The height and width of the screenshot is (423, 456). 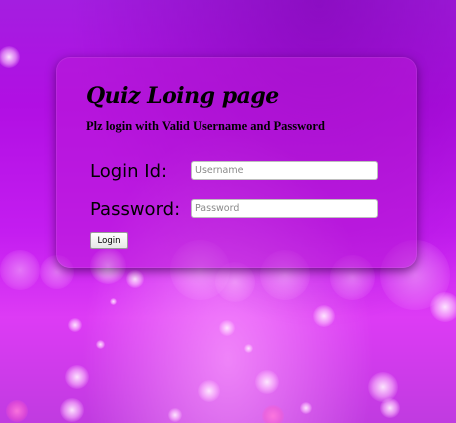 What do you see at coordinates (284, 208) in the screenshot?
I see `password-input` at bounding box center [284, 208].